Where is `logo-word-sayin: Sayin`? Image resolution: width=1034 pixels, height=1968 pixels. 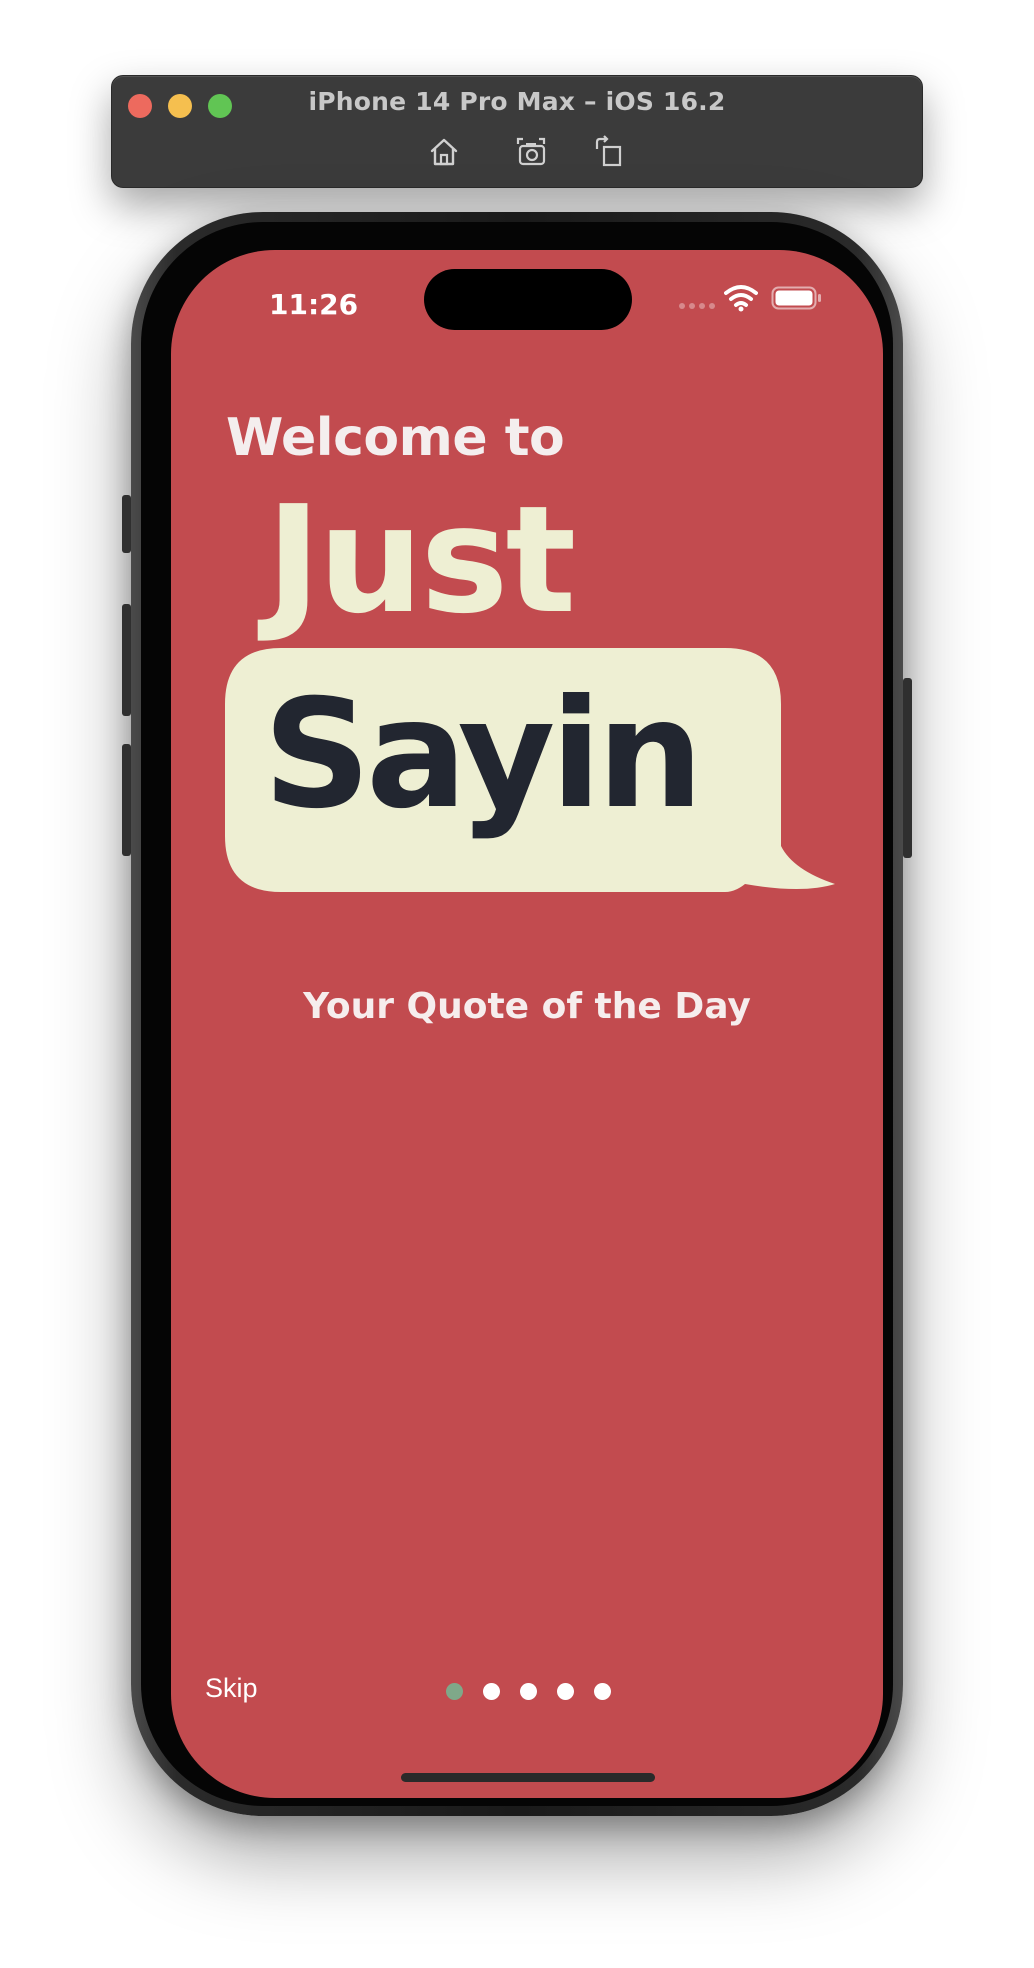
logo-word-sayin: Sayin is located at coordinates (483, 755).